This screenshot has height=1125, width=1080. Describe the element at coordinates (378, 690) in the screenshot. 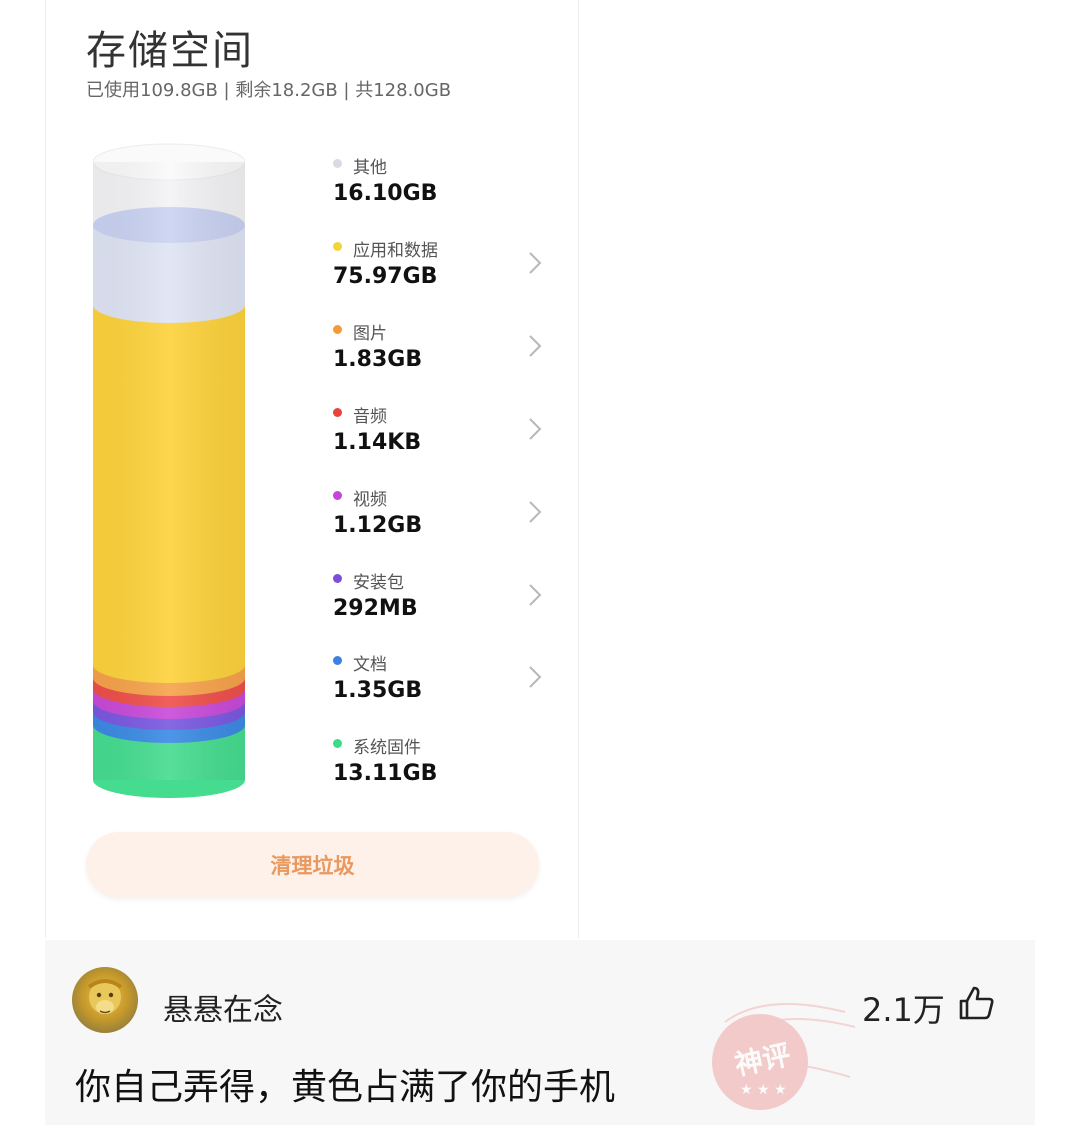

I see `legend-value: 1.35GB` at that location.